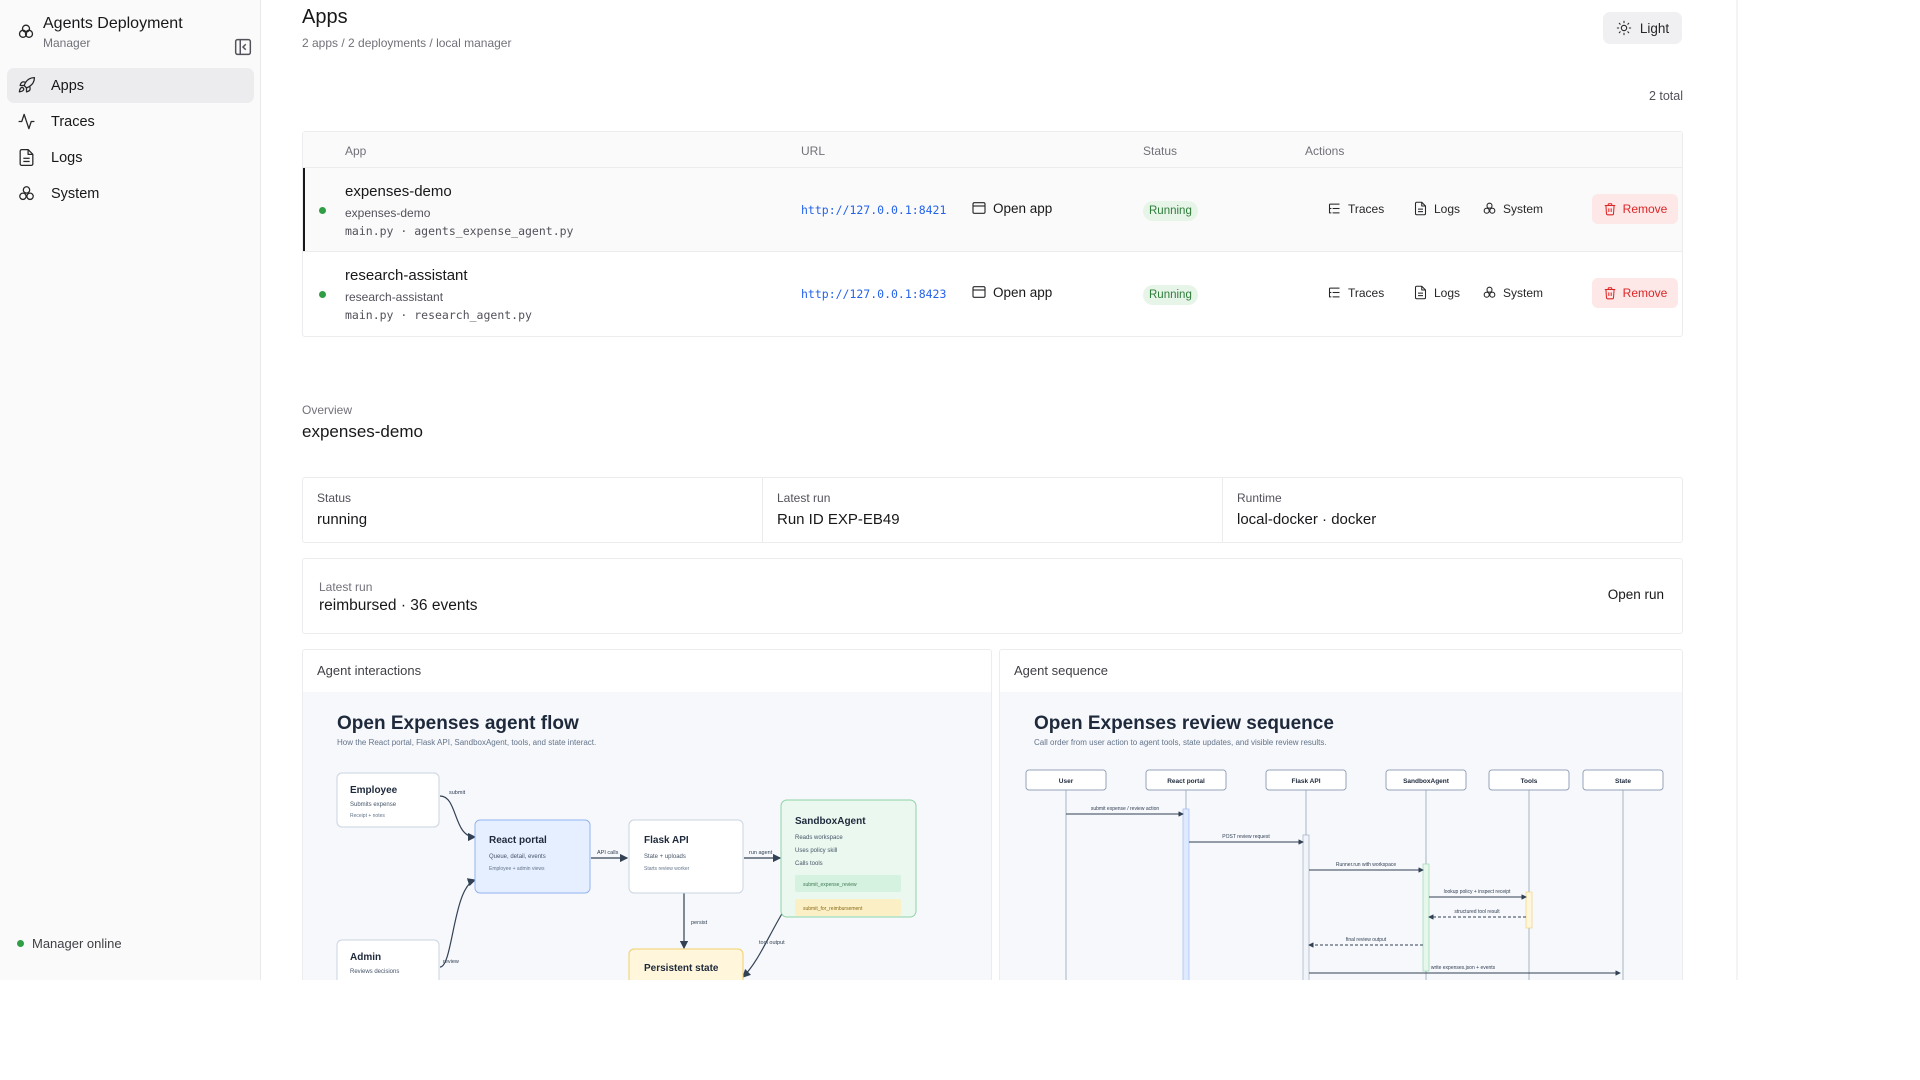 The height and width of the screenshot is (1080, 1920). I want to click on page-title: Apps, so click(325, 17).